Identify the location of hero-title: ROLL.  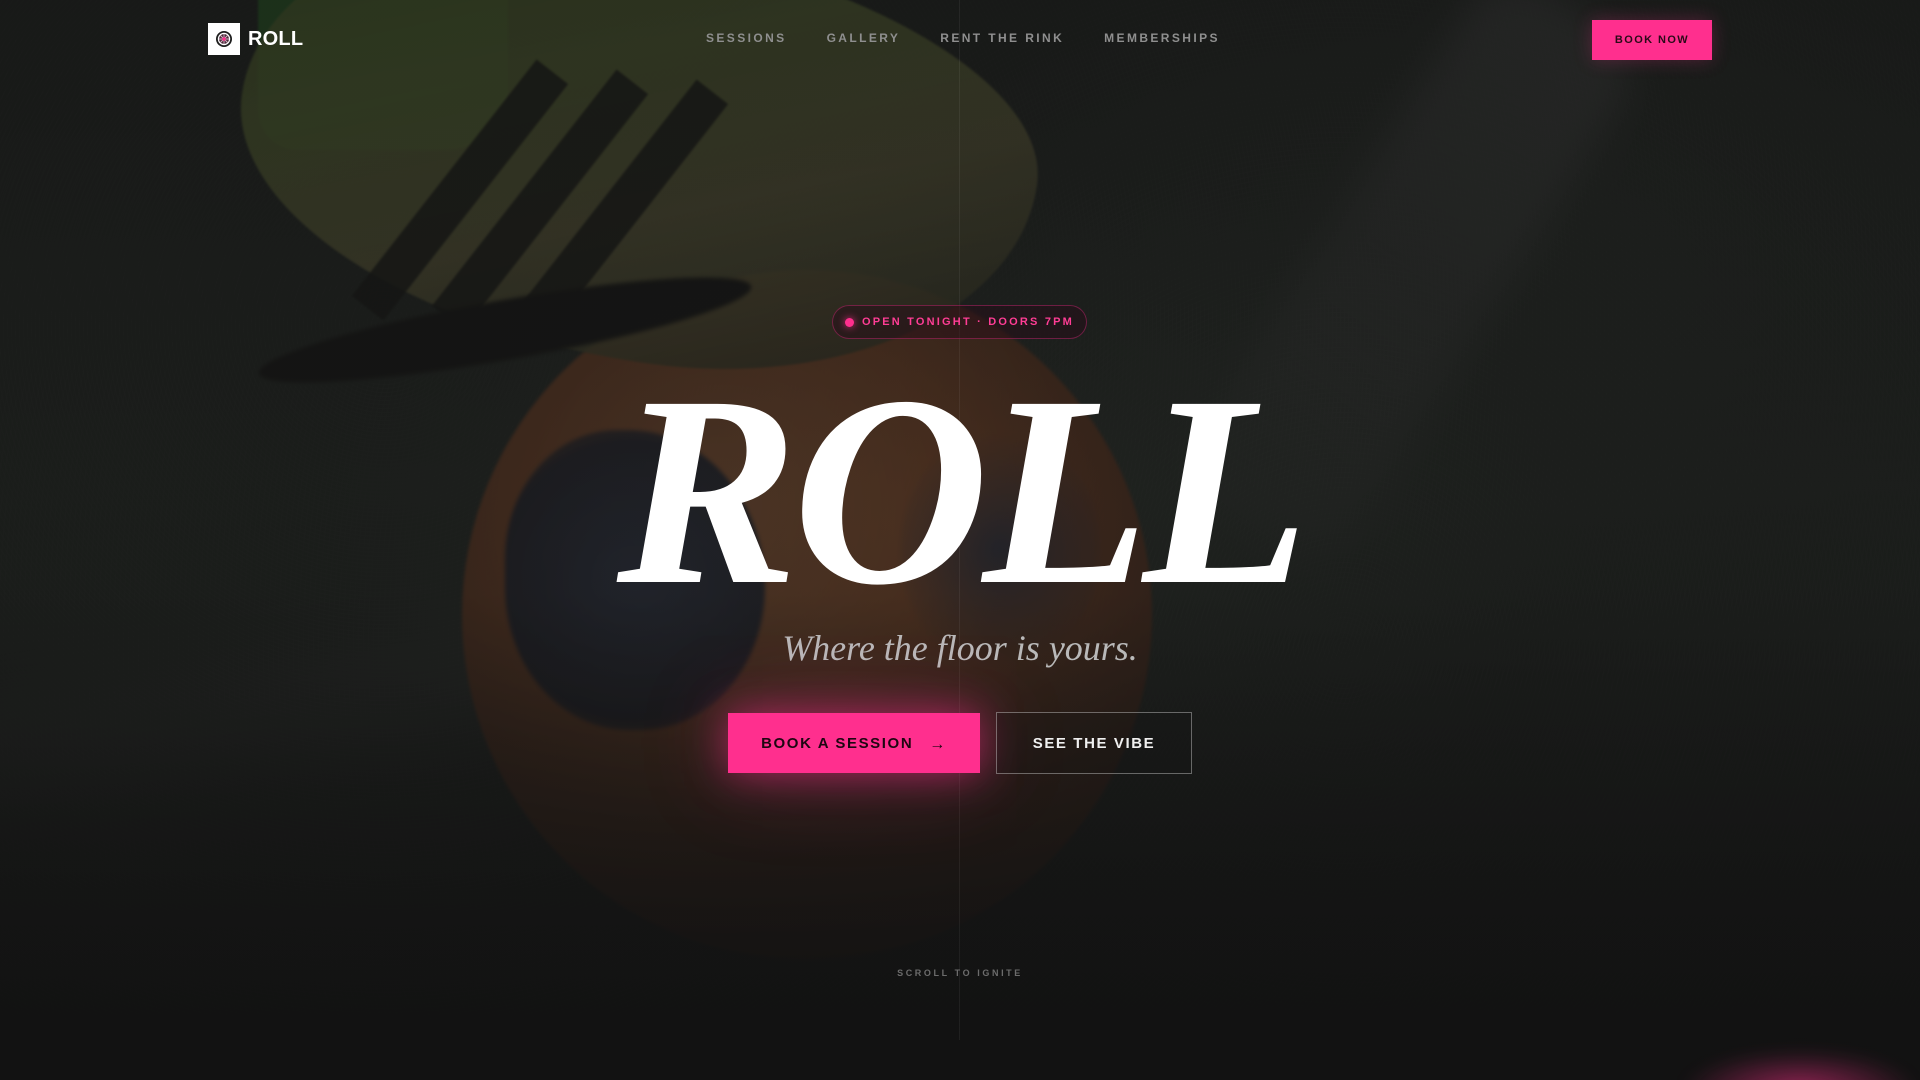
(962, 490).